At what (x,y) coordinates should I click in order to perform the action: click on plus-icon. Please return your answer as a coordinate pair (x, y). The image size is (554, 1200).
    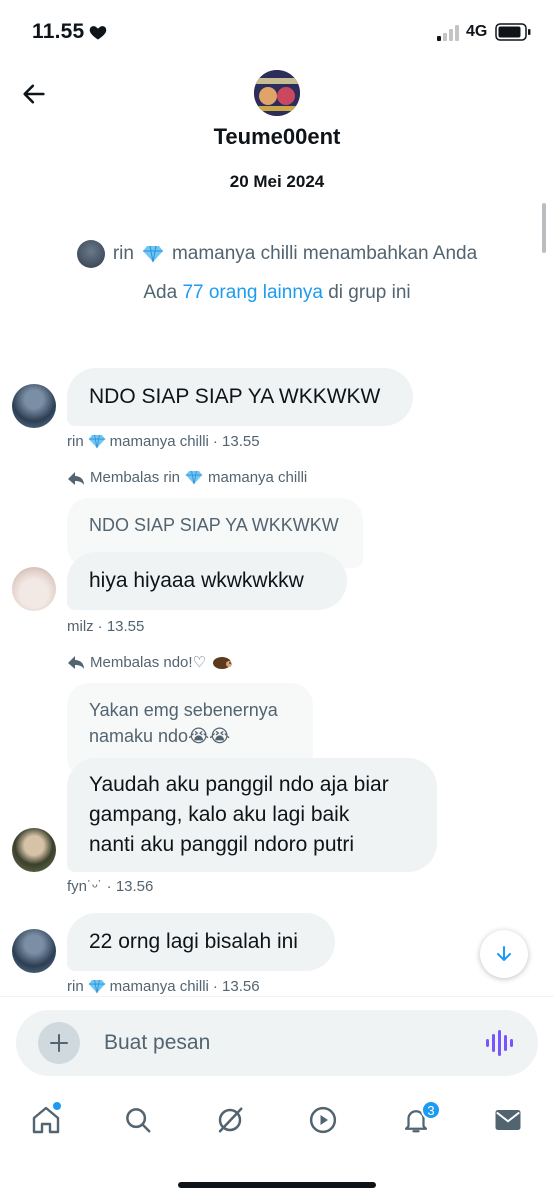
    Looking at the image, I should click on (59, 1043).